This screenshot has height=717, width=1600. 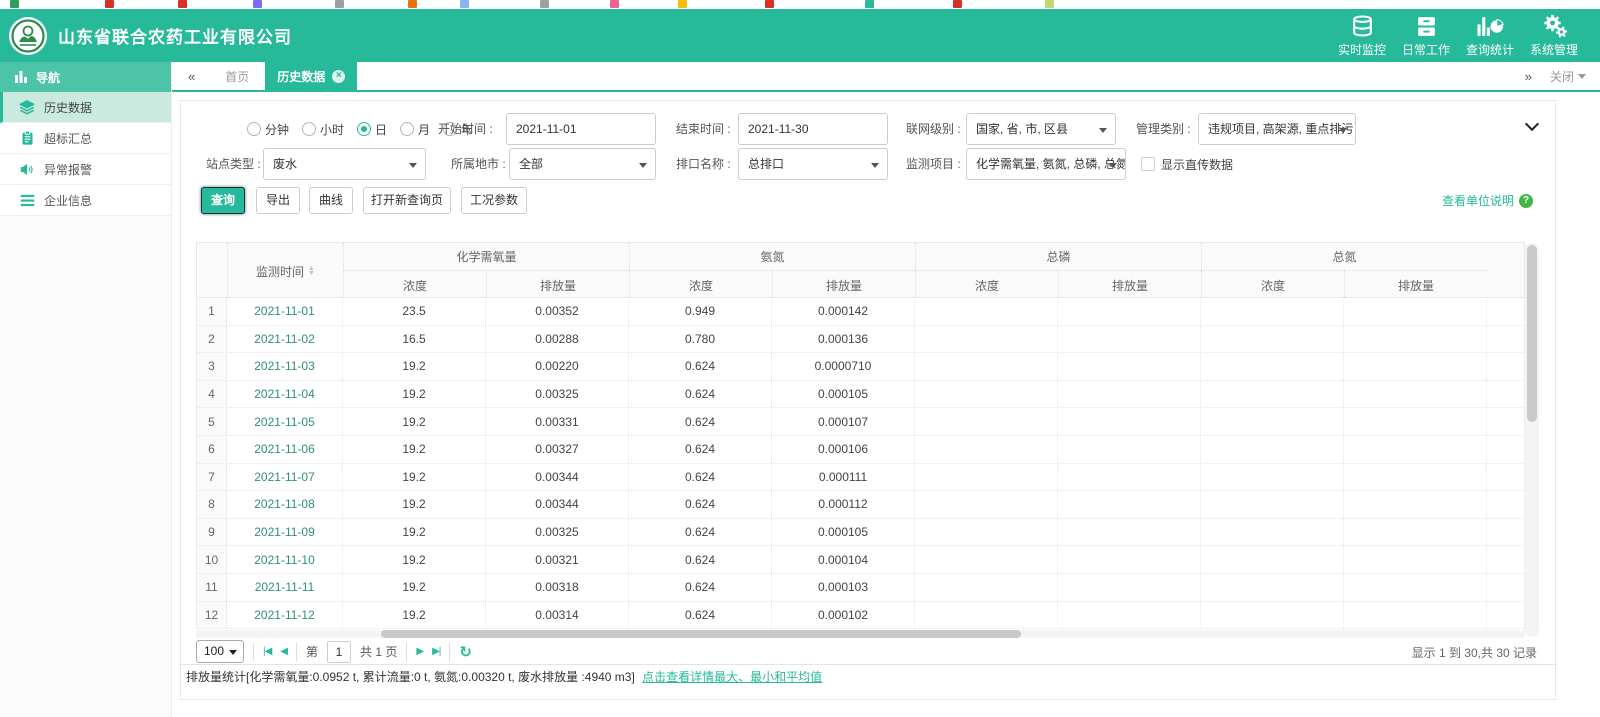 I want to click on curve-button: 曲线, so click(x=331, y=200).